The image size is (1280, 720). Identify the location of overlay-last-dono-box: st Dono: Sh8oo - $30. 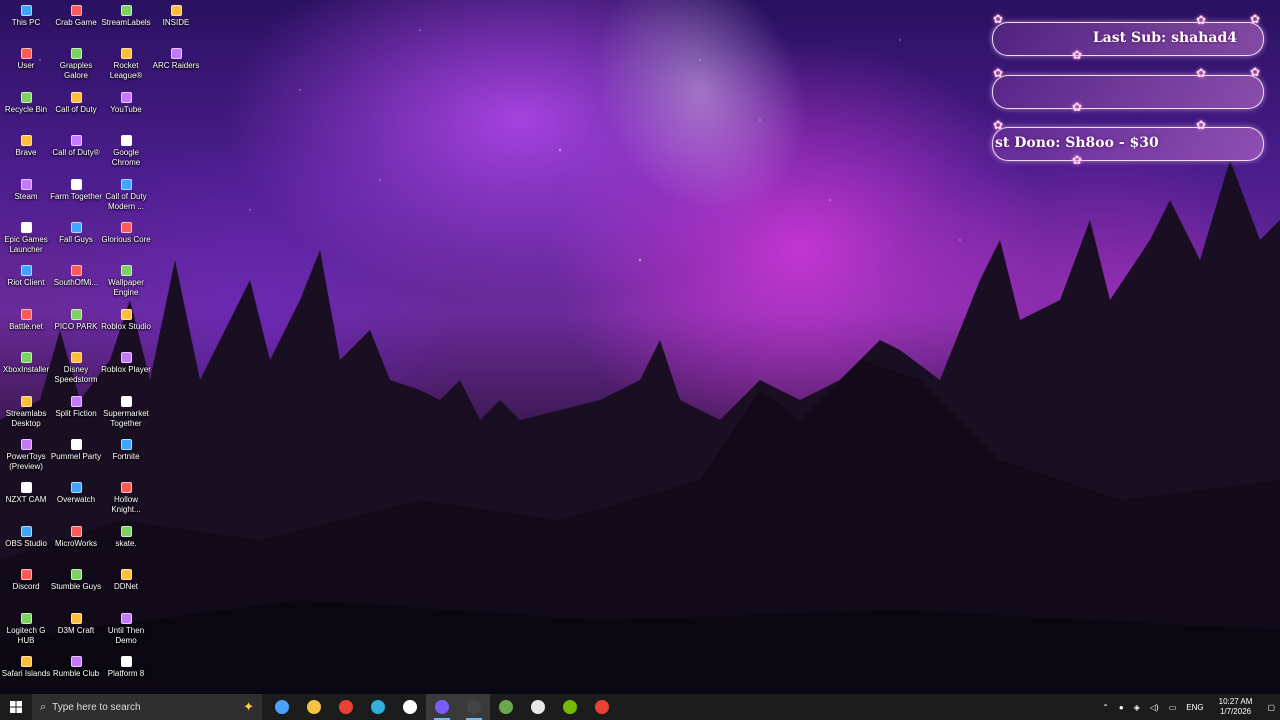
(1128, 144).